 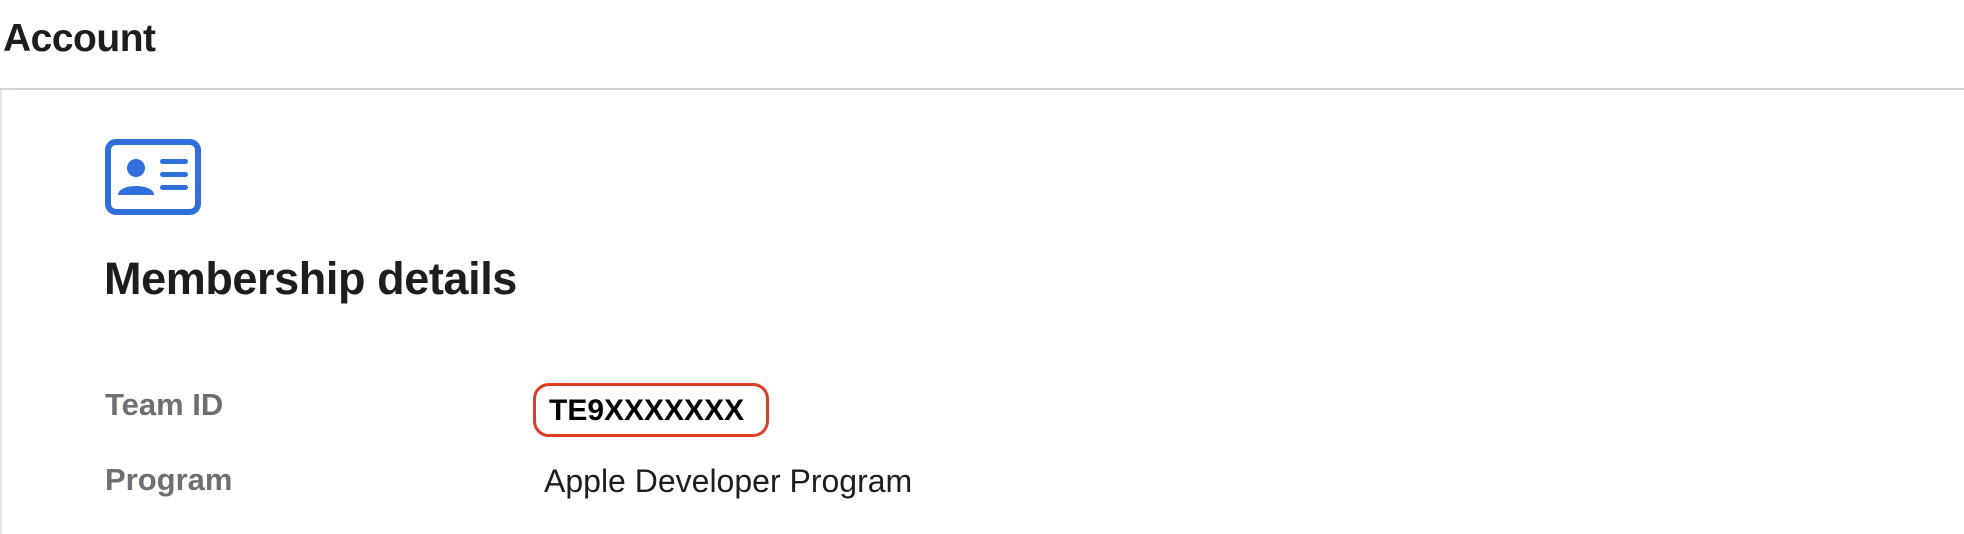 What do you see at coordinates (728, 481) in the screenshot?
I see `program-value: Apple Developer Program` at bounding box center [728, 481].